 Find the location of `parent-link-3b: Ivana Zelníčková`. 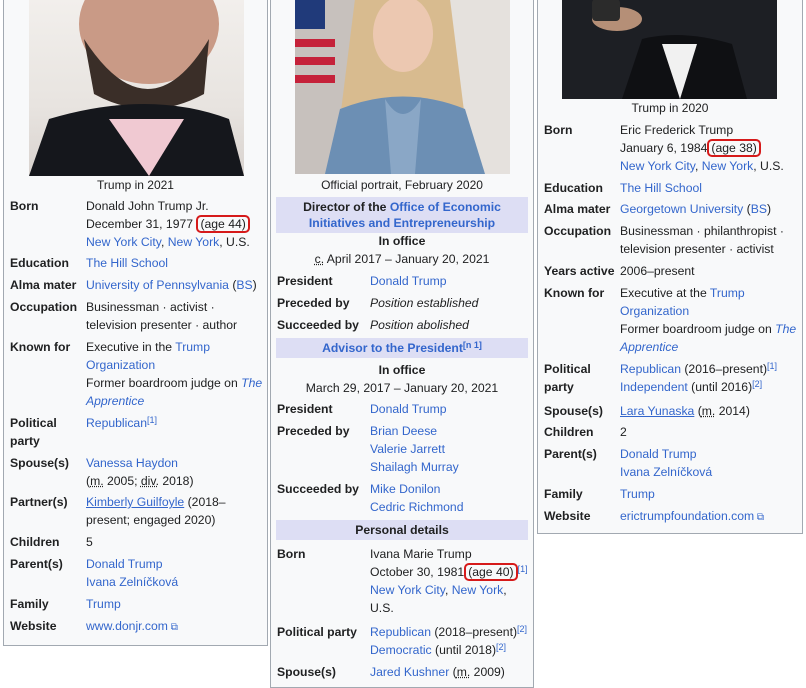

parent-link-3b: Ivana Zelníčková is located at coordinates (666, 472).